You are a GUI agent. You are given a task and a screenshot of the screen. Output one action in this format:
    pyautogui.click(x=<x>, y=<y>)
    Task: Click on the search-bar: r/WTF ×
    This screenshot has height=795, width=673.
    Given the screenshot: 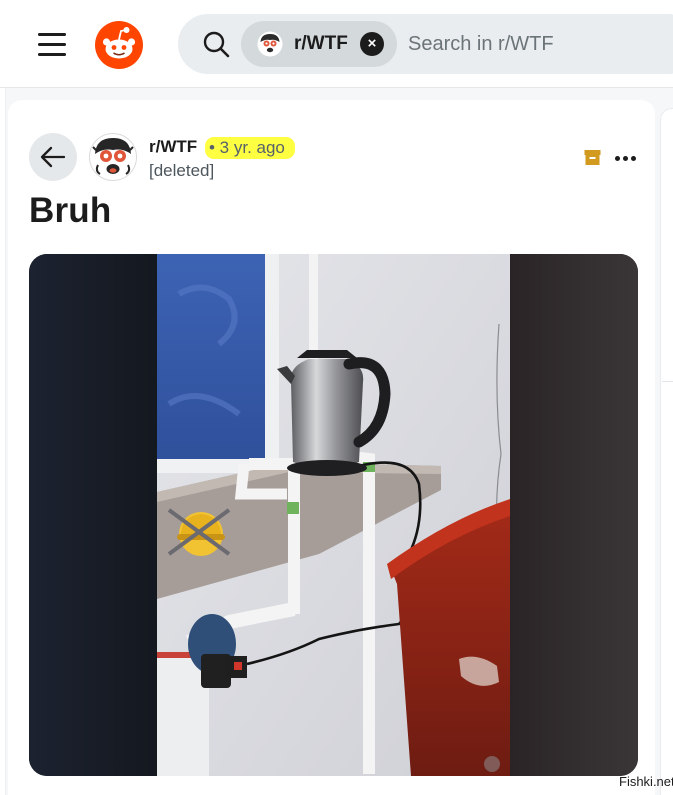 What is the action you would take?
    pyautogui.click(x=425, y=44)
    